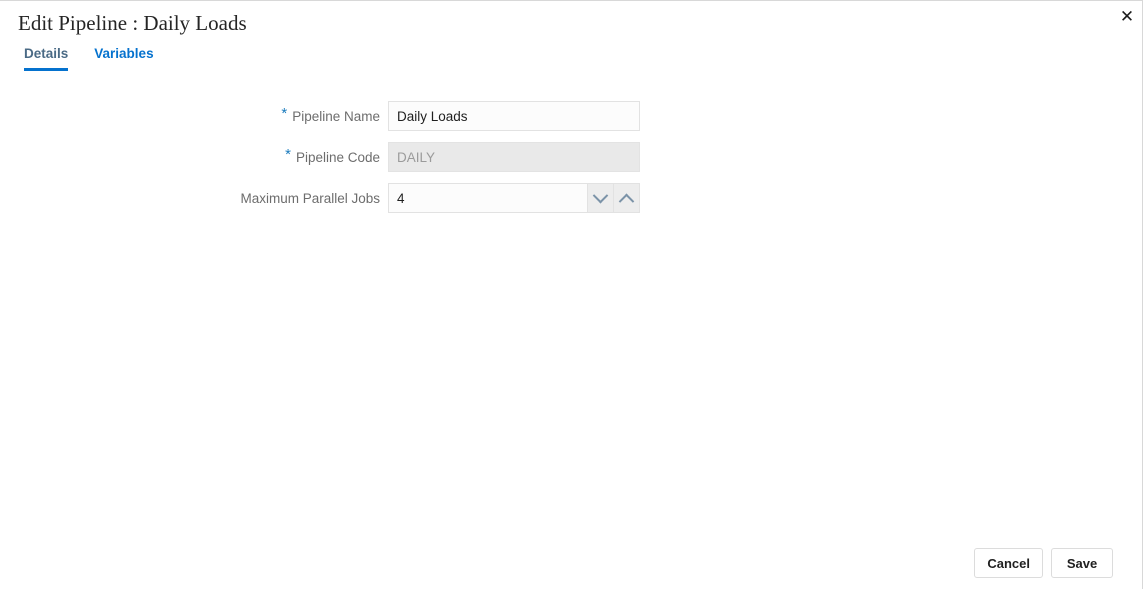 The image size is (1143, 589). I want to click on chevron-up-icon, so click(626, 201).